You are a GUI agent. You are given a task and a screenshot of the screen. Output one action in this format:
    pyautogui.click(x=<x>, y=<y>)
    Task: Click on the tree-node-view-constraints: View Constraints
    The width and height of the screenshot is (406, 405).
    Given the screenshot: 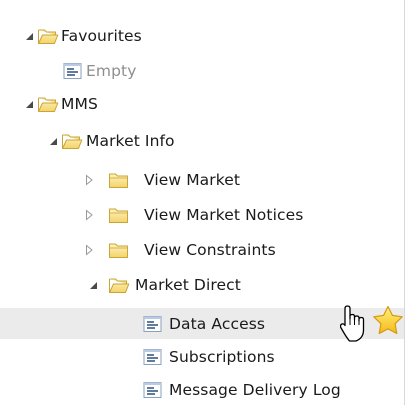 What is the action you would take?
    pyautogui.click(x=202, y=249)
    